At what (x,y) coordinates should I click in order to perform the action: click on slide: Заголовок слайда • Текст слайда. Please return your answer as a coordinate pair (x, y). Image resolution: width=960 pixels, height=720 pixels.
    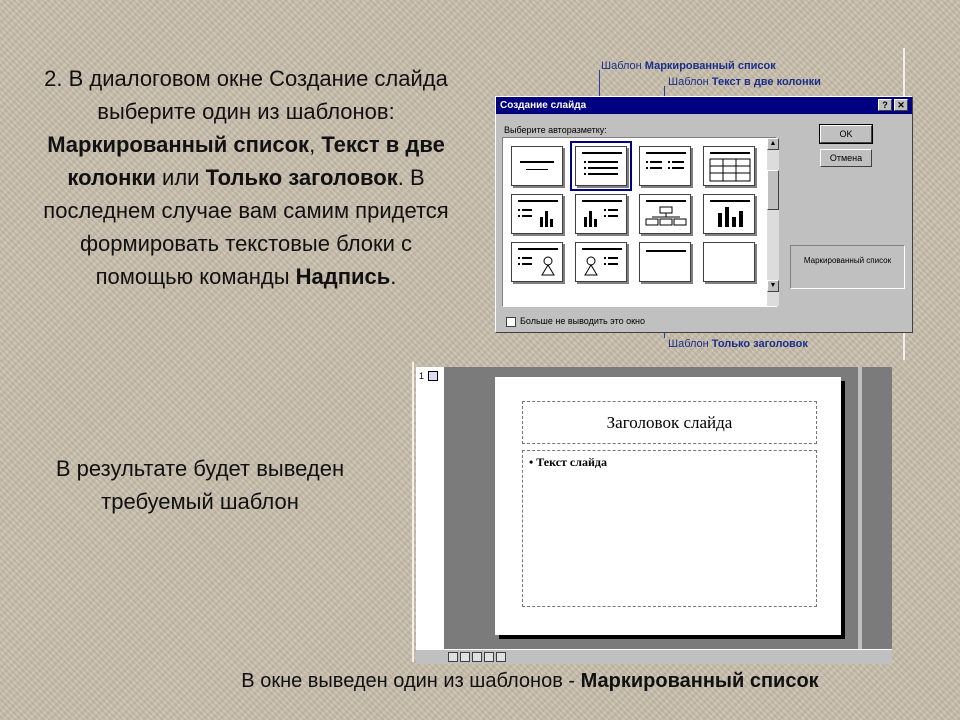
    Looking at the image, I should click on (668, 506).